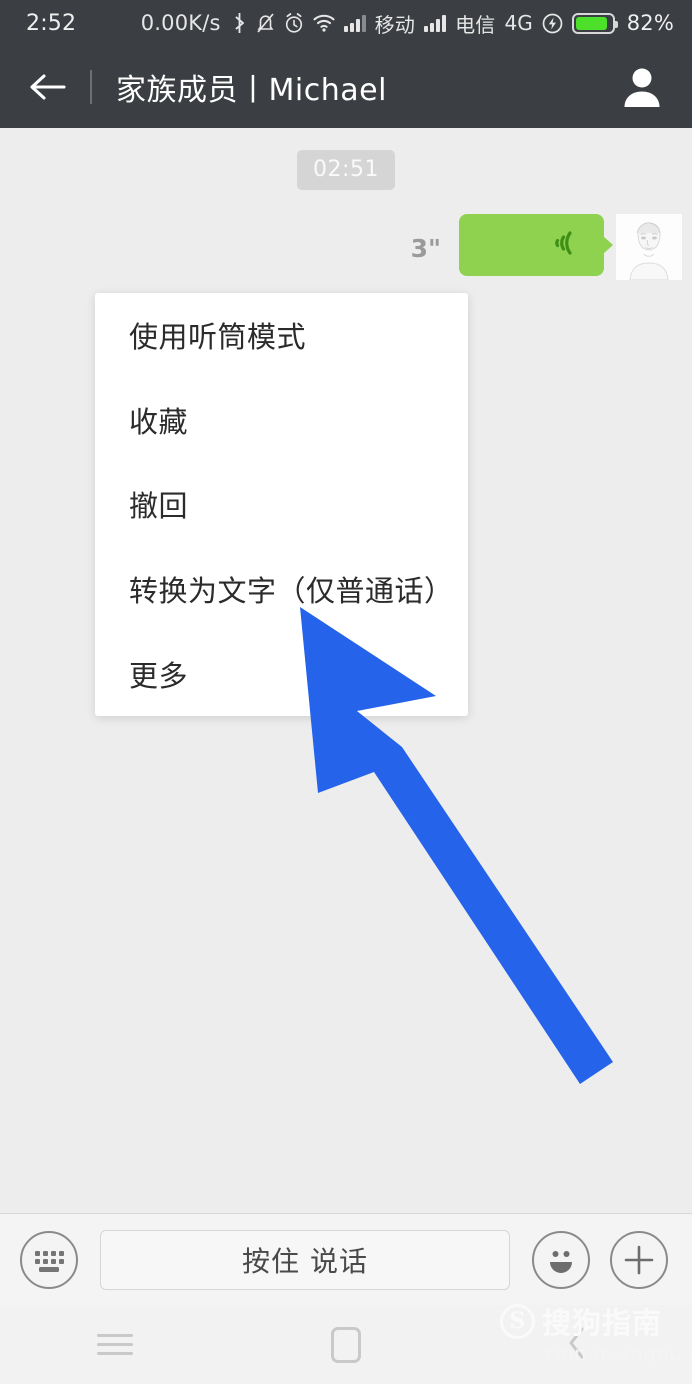 Image resolution: width=692 pixels, height=1384 pixels. Describe the element at coordinates (552, 23) in the screenshot. I see `charging-bolt-icon` at that location.